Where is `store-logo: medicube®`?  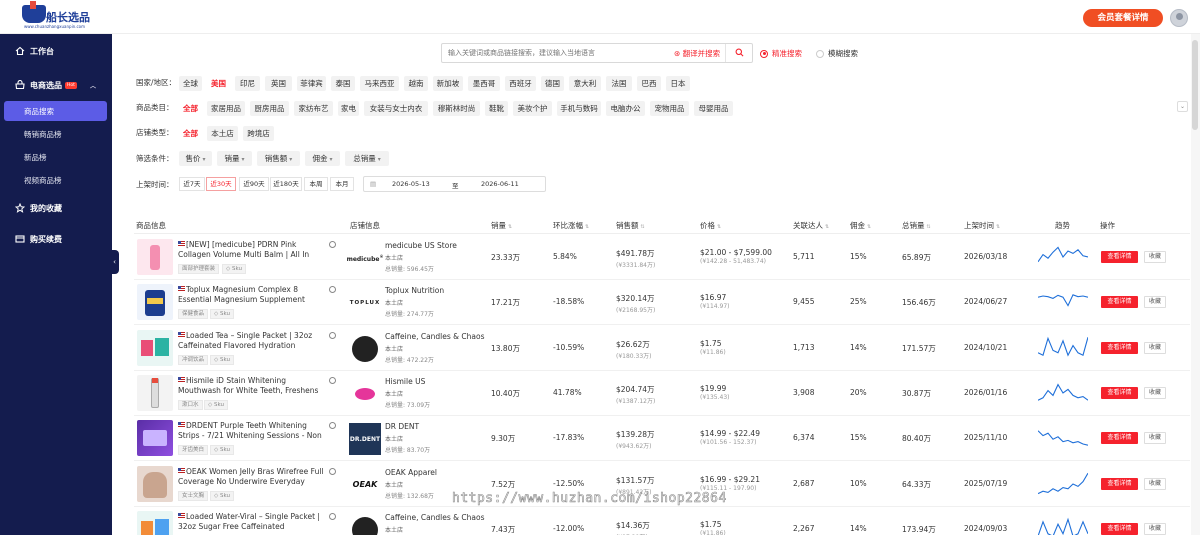
store-logo: medicube® is located at coordinates (365, 258).